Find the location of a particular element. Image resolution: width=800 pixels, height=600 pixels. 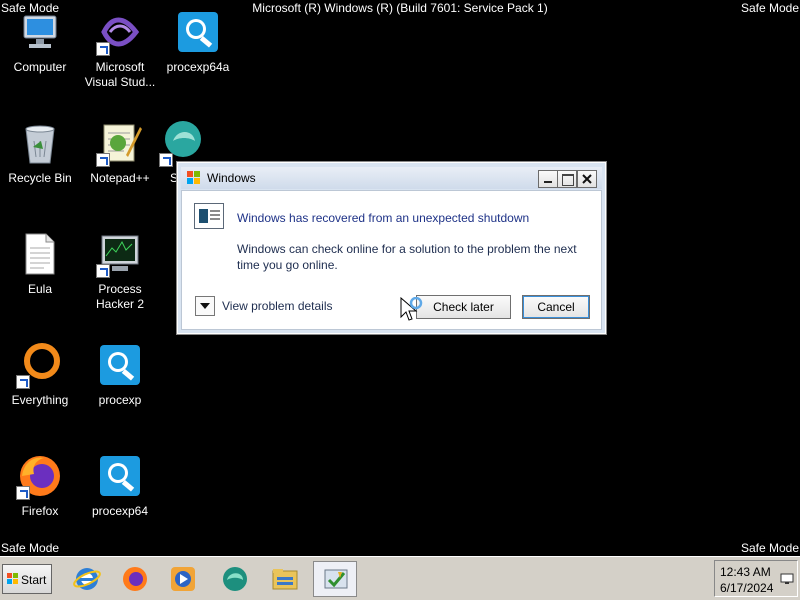

dialog-titlebar: Windows is located at coordinates (391, 178).